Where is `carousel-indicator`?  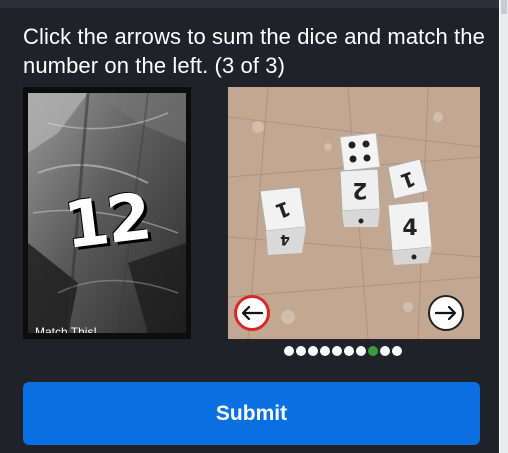
carousel-indicator is located at coordinates (343, 352).